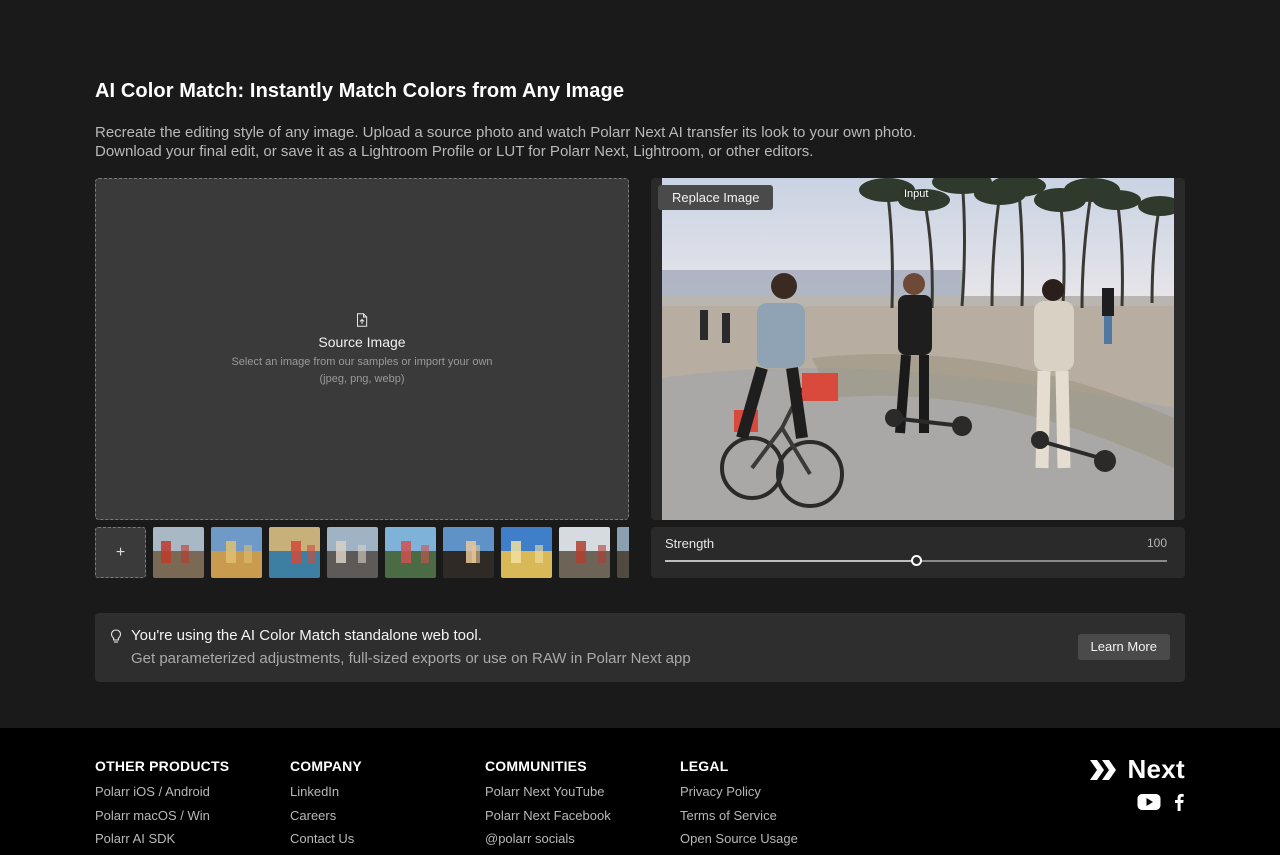 Image resolution: width=1280 pixels, height=855 pixels. Describe the element at coordinates (362, 379) in the screenshot. I see `dropzone-subtitle-line: (jpeg, png, webp)` at that location.